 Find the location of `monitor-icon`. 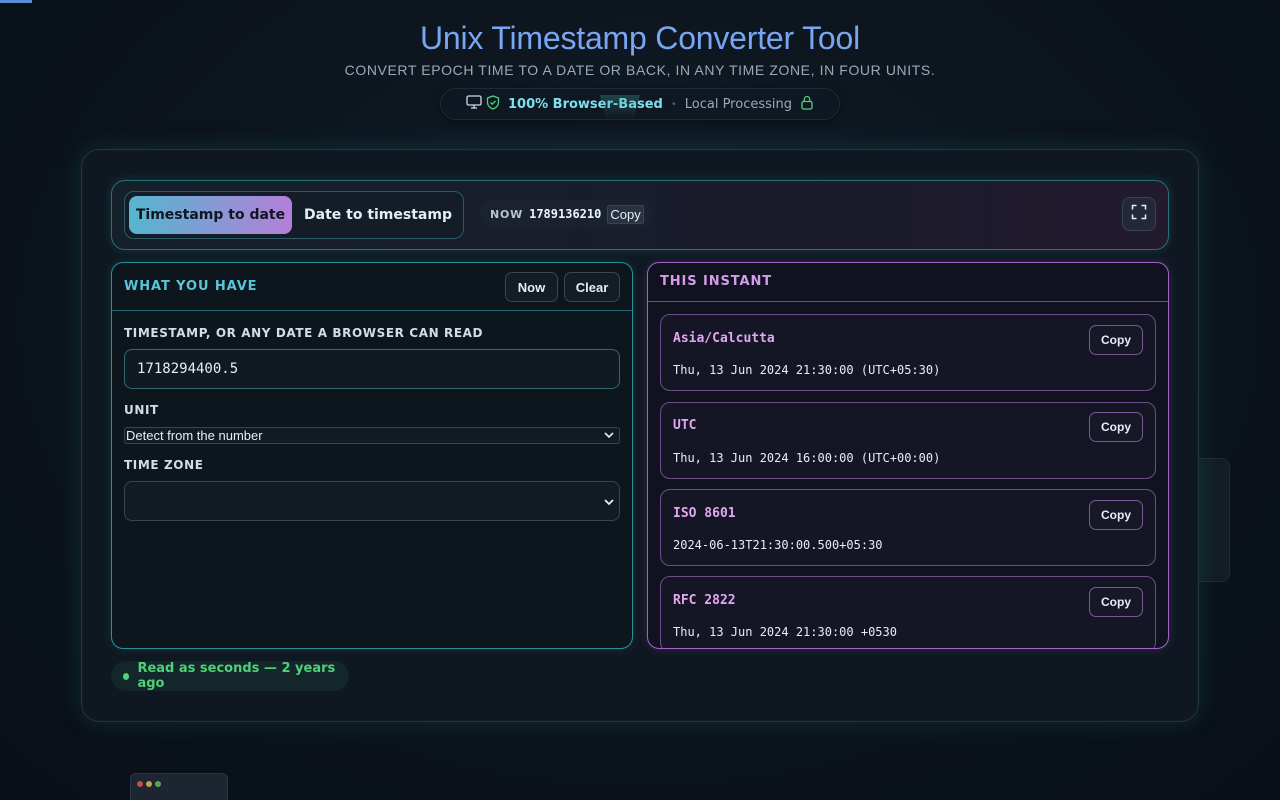

monitor-icon is located at coordinates (474, 104).